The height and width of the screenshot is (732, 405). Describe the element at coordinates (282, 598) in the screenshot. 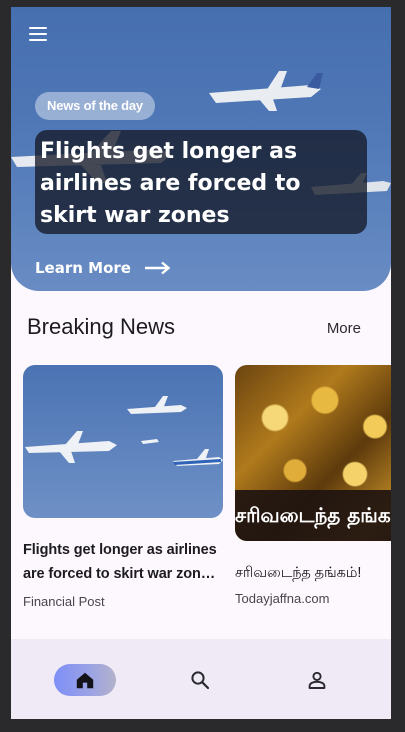

I see `news-card-source: Todayjaffna.com` at that location.